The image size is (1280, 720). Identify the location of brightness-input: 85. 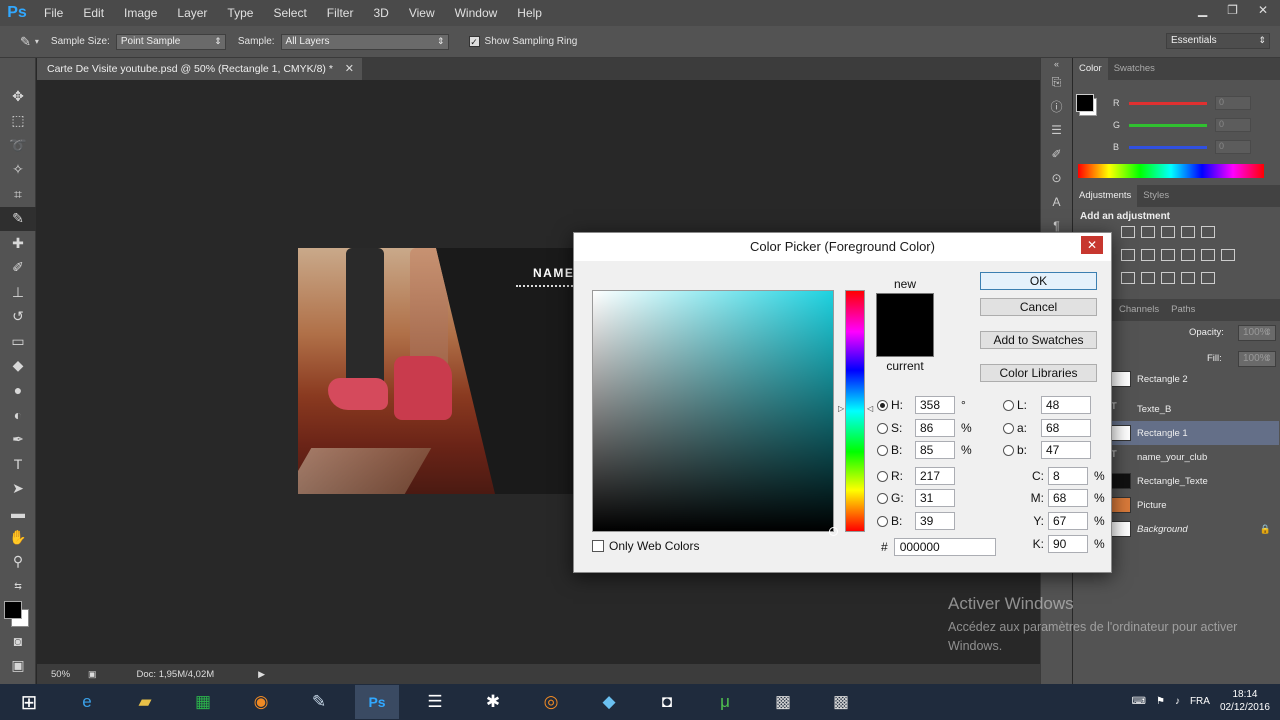
(935, 450).